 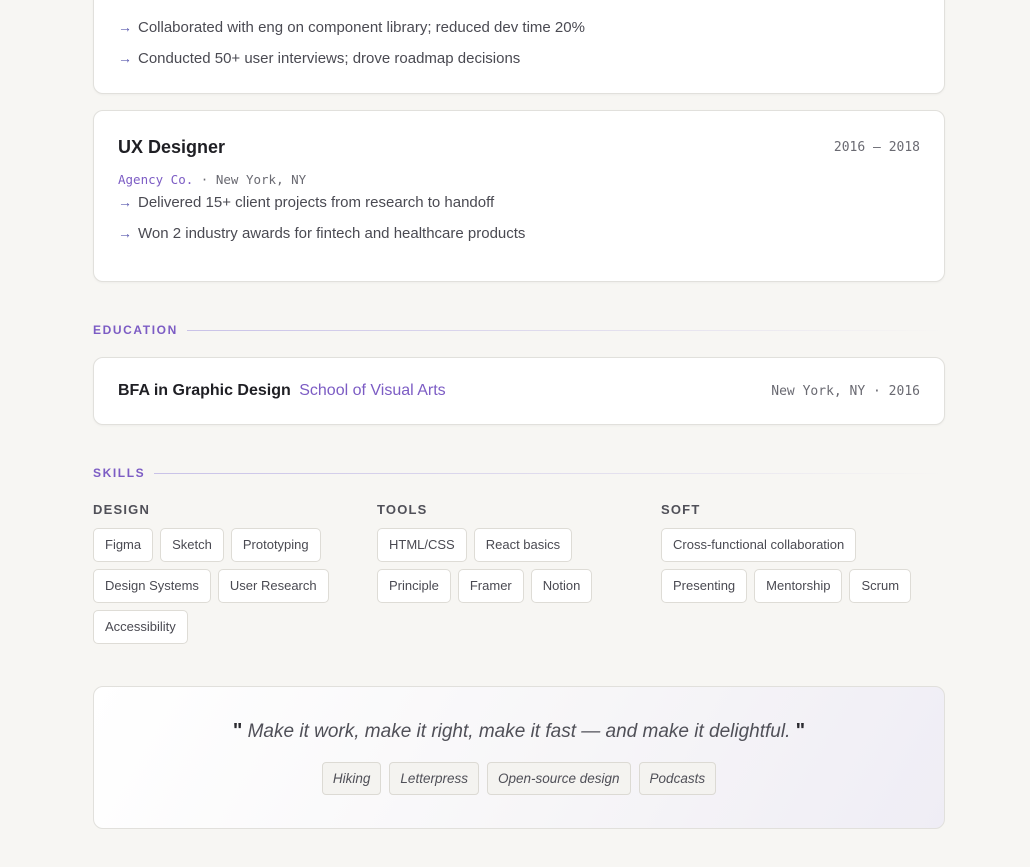 What do you see at coordinates (204, 390) in the screenshot?
I see `education-degree: BFA in Graphic Design` at bounding box center [204, 390].